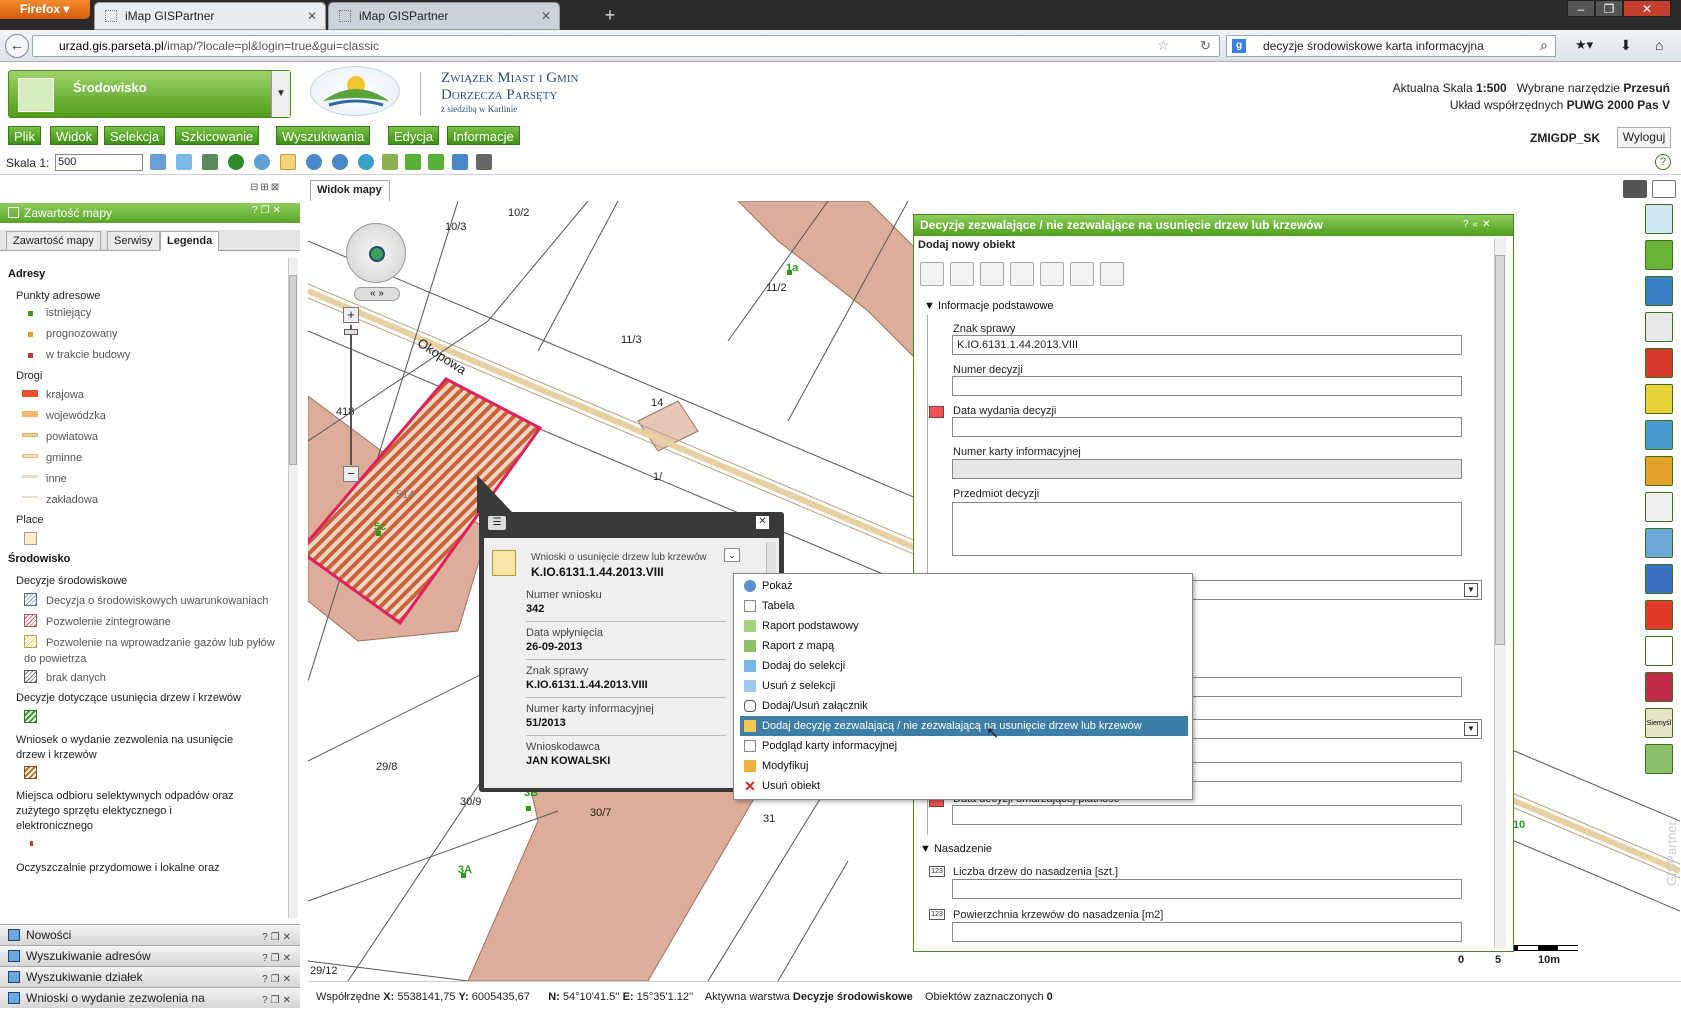 The height and width of the screenshot is (1012, 1681). Describe the element at coordinates (135, 135) in the screenshot. I see `menu-selekcja: Selekcja` at that location.